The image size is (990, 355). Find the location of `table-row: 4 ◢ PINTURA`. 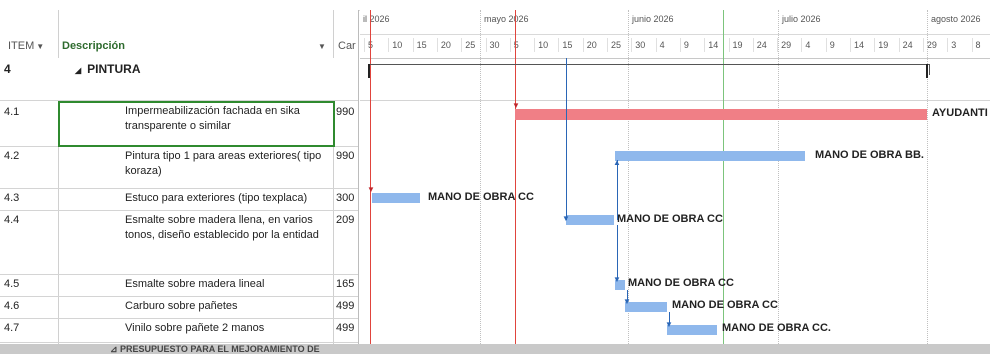

table-row: 4 ◢ PINTURA is located at coordinates (179, 79).